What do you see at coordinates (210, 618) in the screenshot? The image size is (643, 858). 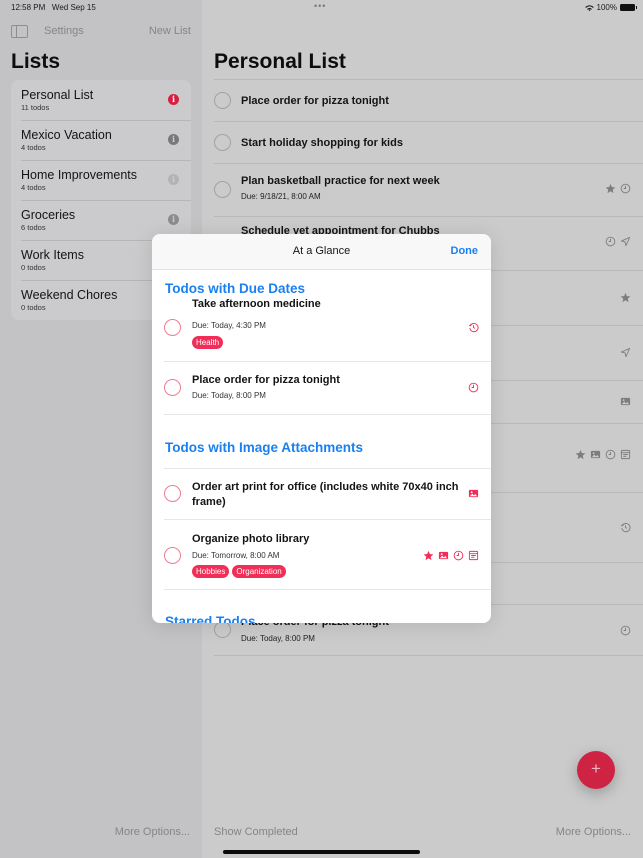 I see `section-title: Starred Todos` at bounding box center [210, 618].